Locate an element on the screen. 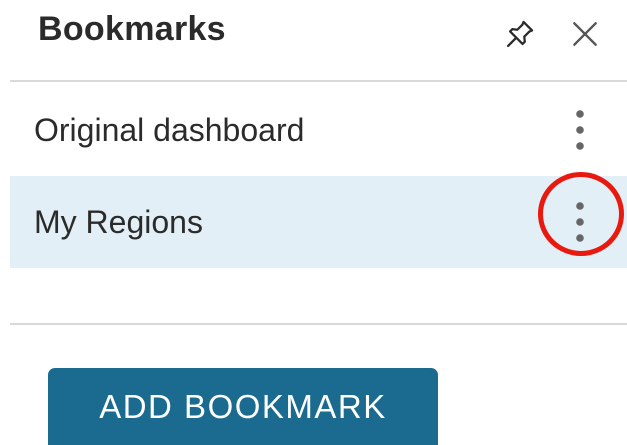 The width and height of the screenshot is (627, 445). close-button is located at coordinates (585, 34).